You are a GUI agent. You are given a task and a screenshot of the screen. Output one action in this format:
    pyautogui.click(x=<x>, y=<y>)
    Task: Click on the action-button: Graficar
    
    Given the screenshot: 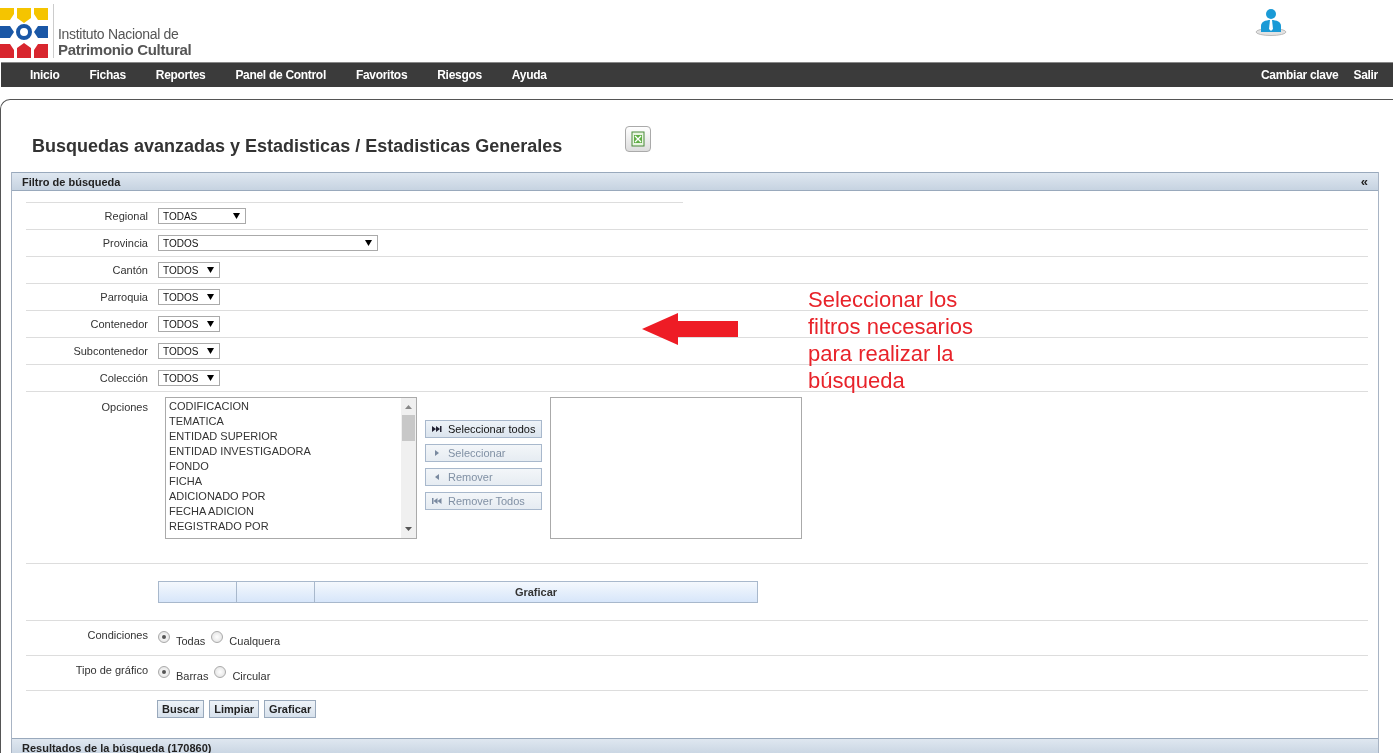 What is the action you would take?
    pyautogui.click(x=290, y=709)
    